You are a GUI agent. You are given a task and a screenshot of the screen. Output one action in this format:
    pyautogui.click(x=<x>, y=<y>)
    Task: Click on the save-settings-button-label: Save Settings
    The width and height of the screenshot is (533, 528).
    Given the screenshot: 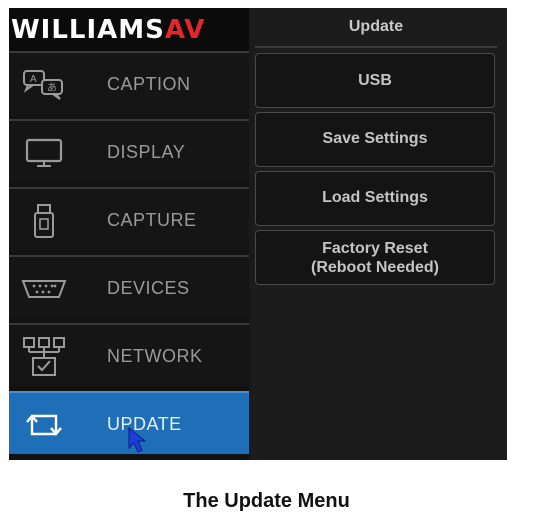 What is the action you would take?
    pyautogui.click(x=375, y=138)
    